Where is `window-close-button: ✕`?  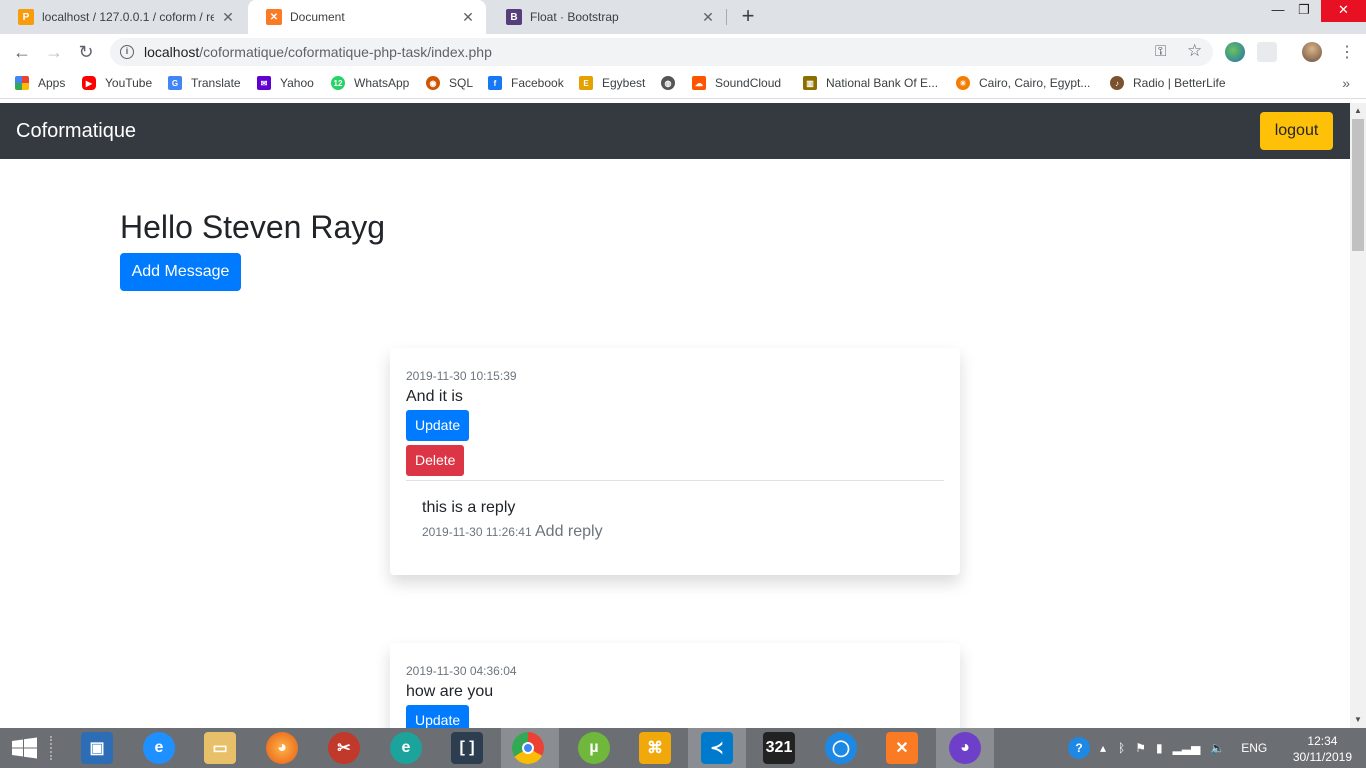
window-close-button: ✕ is located at coordinates (1343, 11).